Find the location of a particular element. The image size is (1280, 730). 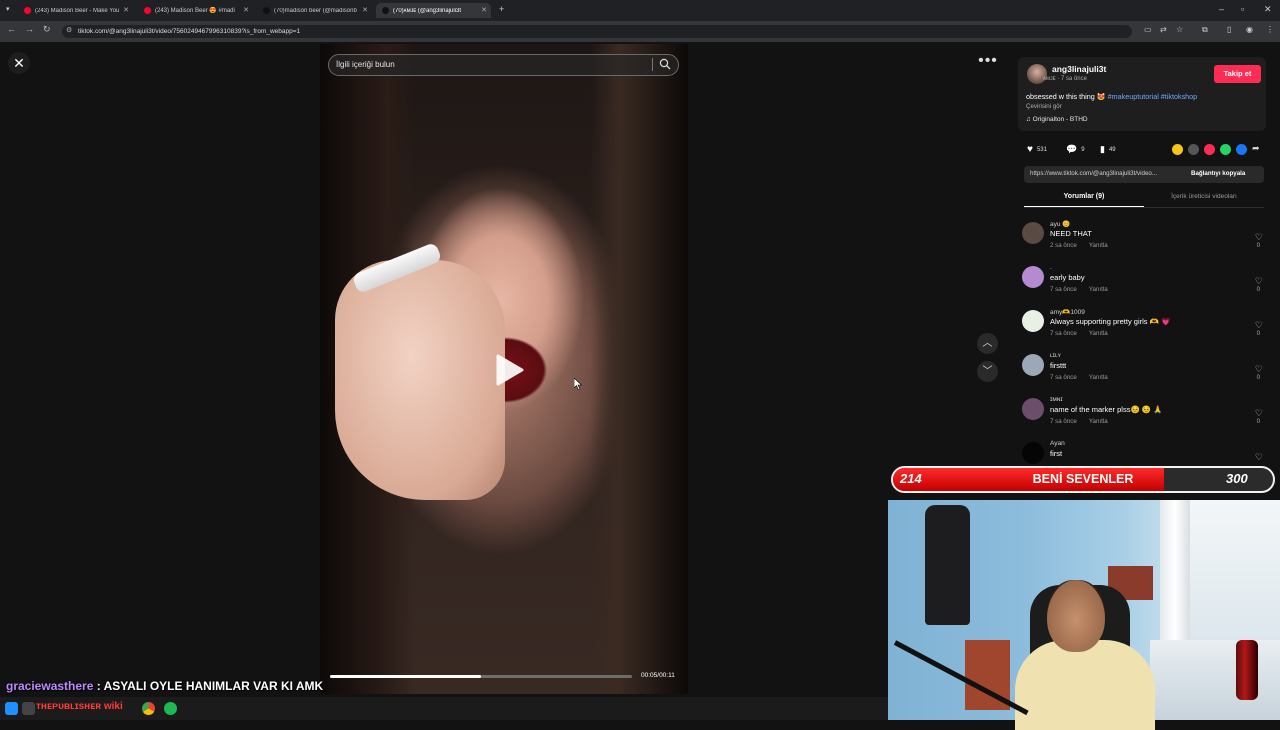

comment-stat: 💬 9 is located at coordinates (1075, 149).